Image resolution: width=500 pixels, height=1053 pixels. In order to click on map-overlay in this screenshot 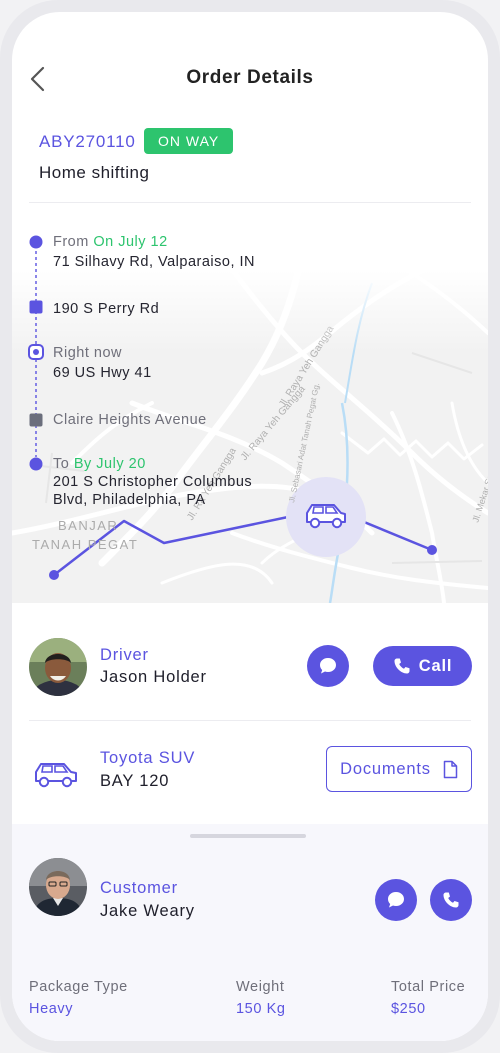, I will do `click(250, 278)`.